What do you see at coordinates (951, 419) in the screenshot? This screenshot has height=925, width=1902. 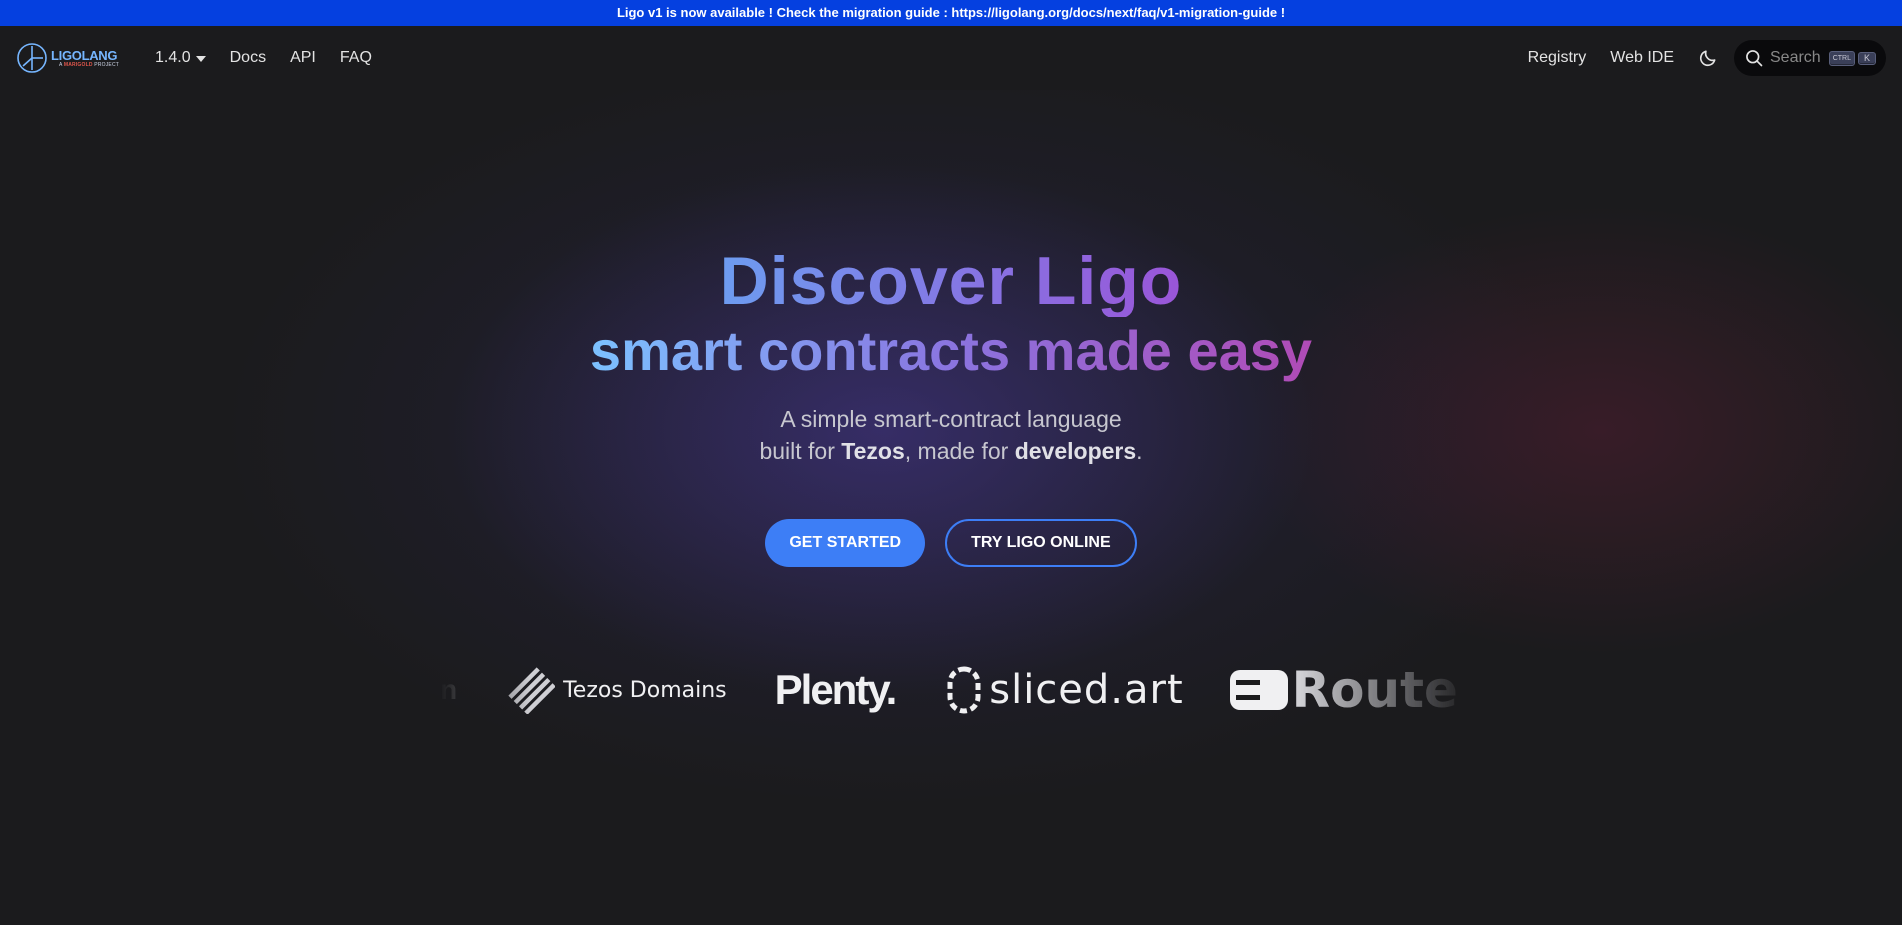 I see `hero-desc-line1: A simple smart-contract language` at bounding box center [951, 419].